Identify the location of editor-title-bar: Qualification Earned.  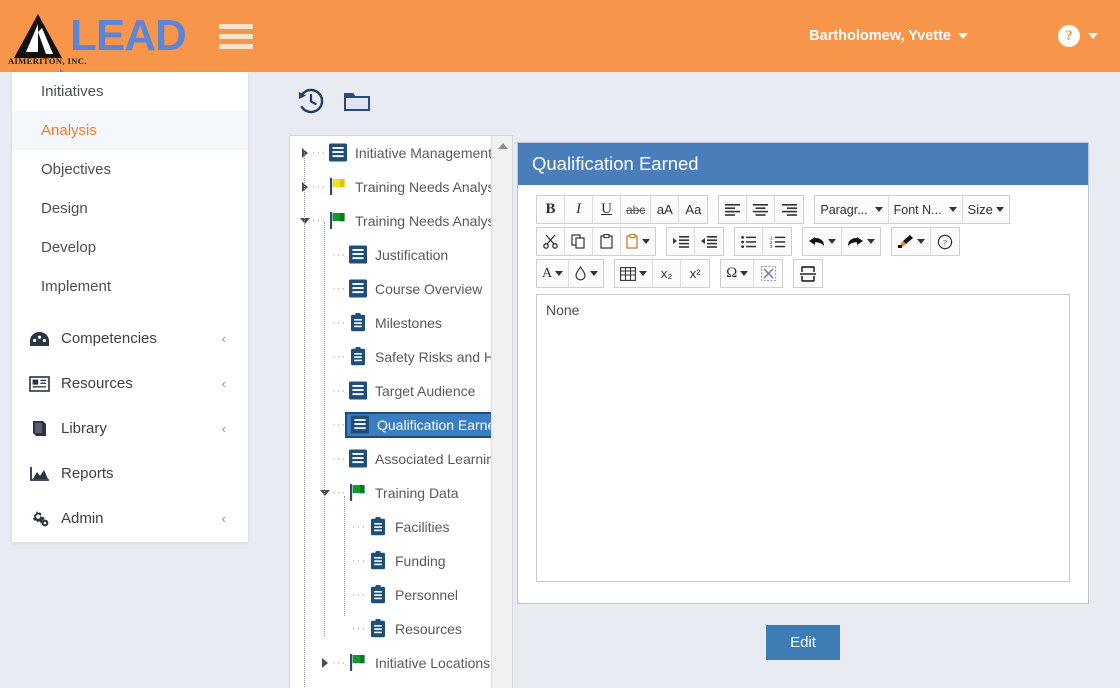
(803, 164).